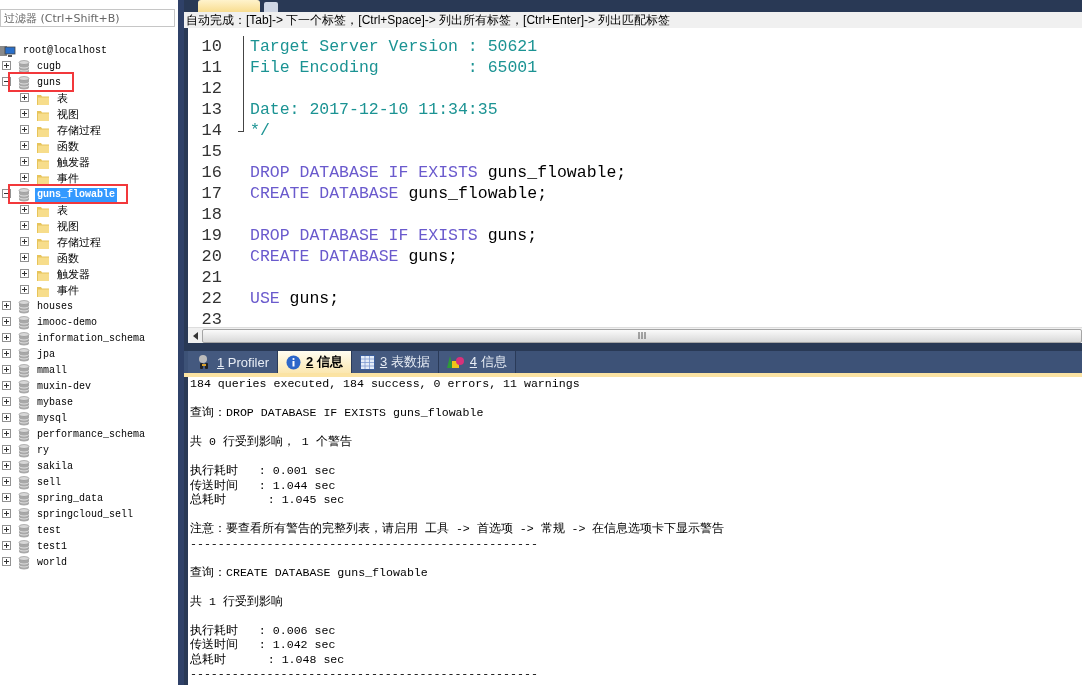  What do you see at coordinates (55, 403) in the screenshot?
I see `database-item: mybase` at bounding box center [55, 403].